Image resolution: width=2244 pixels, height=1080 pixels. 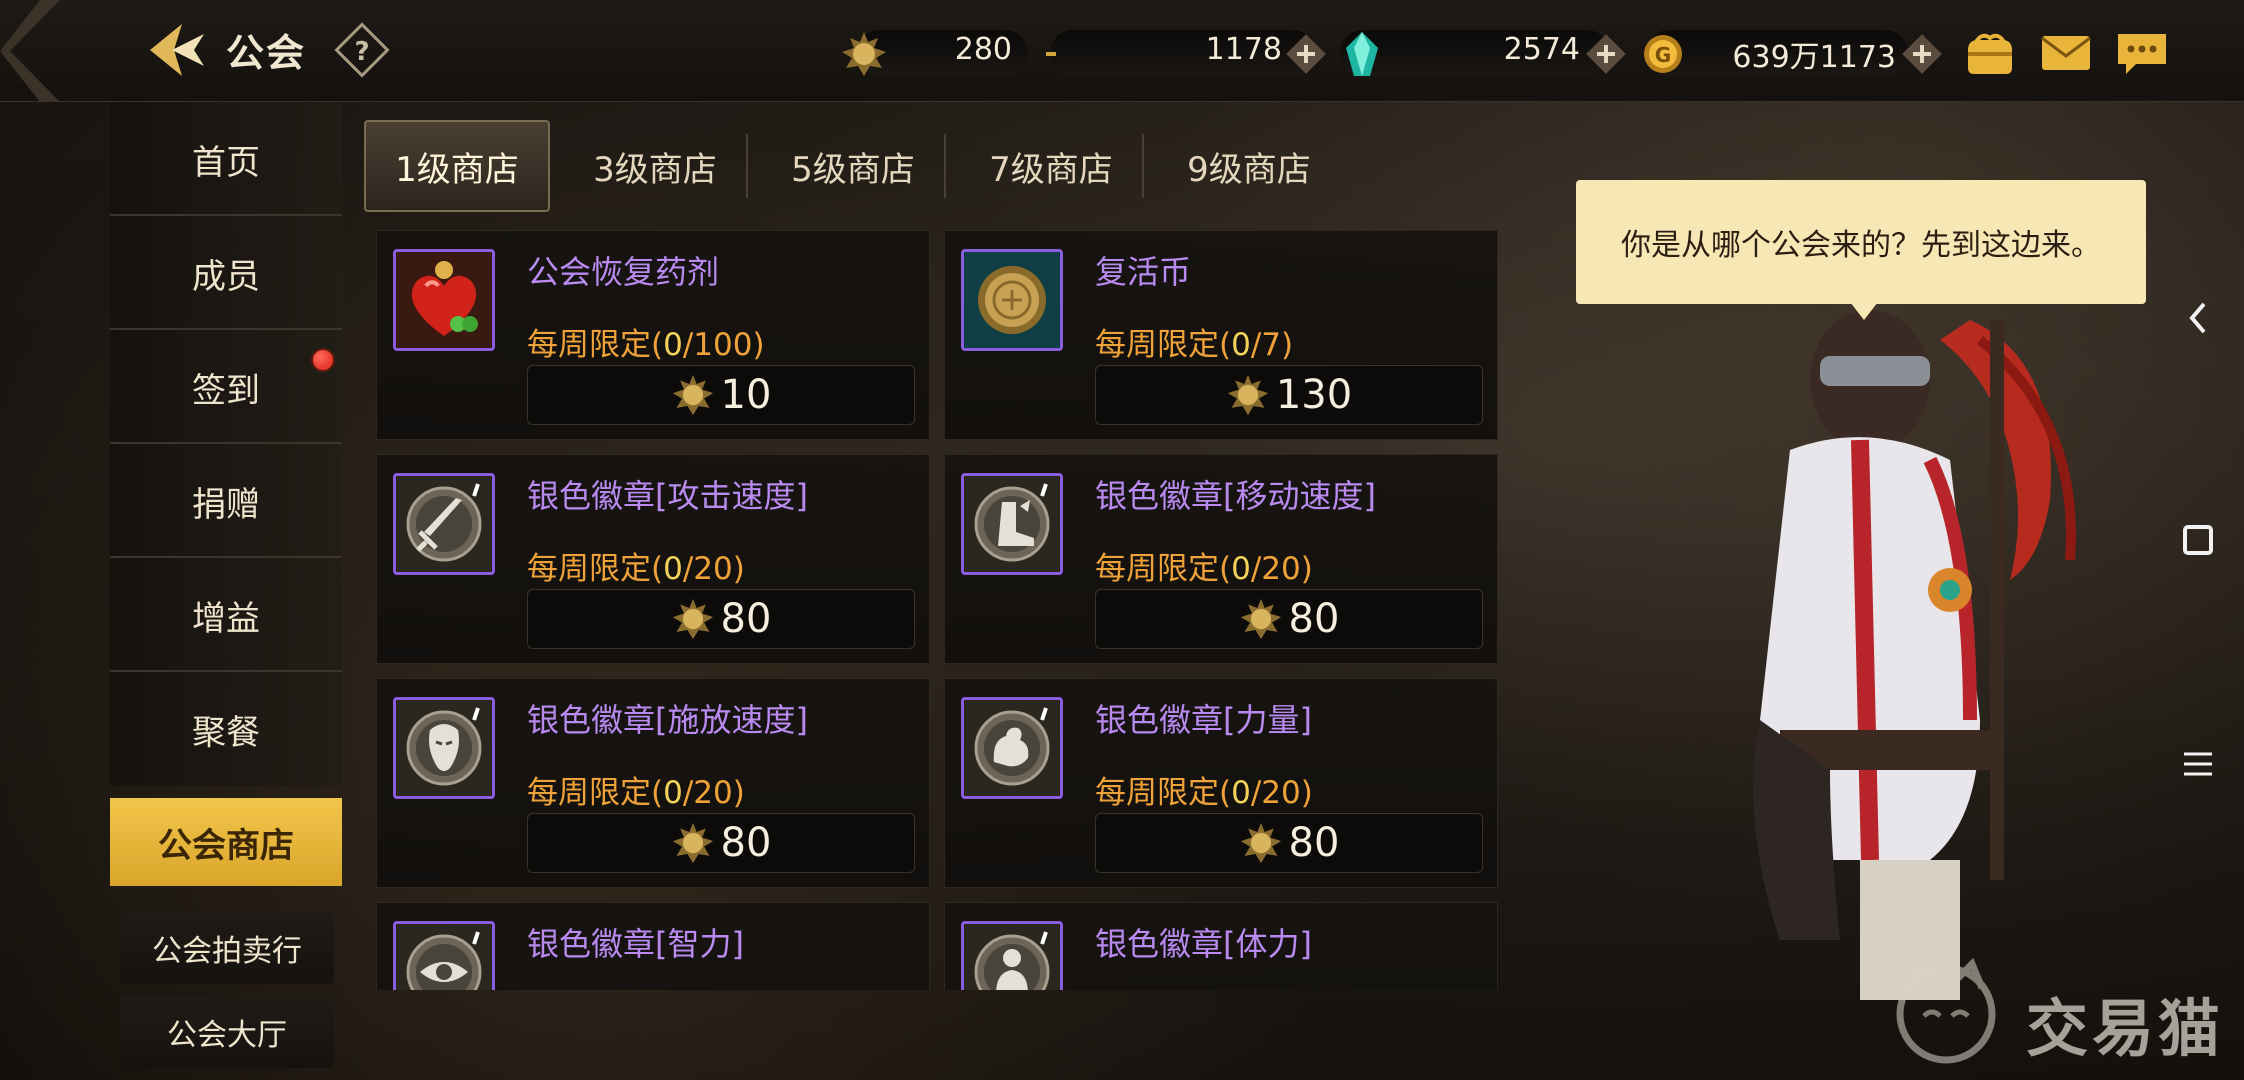 I want to click on sidebar-item-label: 首页, so click(x=226, y=162).